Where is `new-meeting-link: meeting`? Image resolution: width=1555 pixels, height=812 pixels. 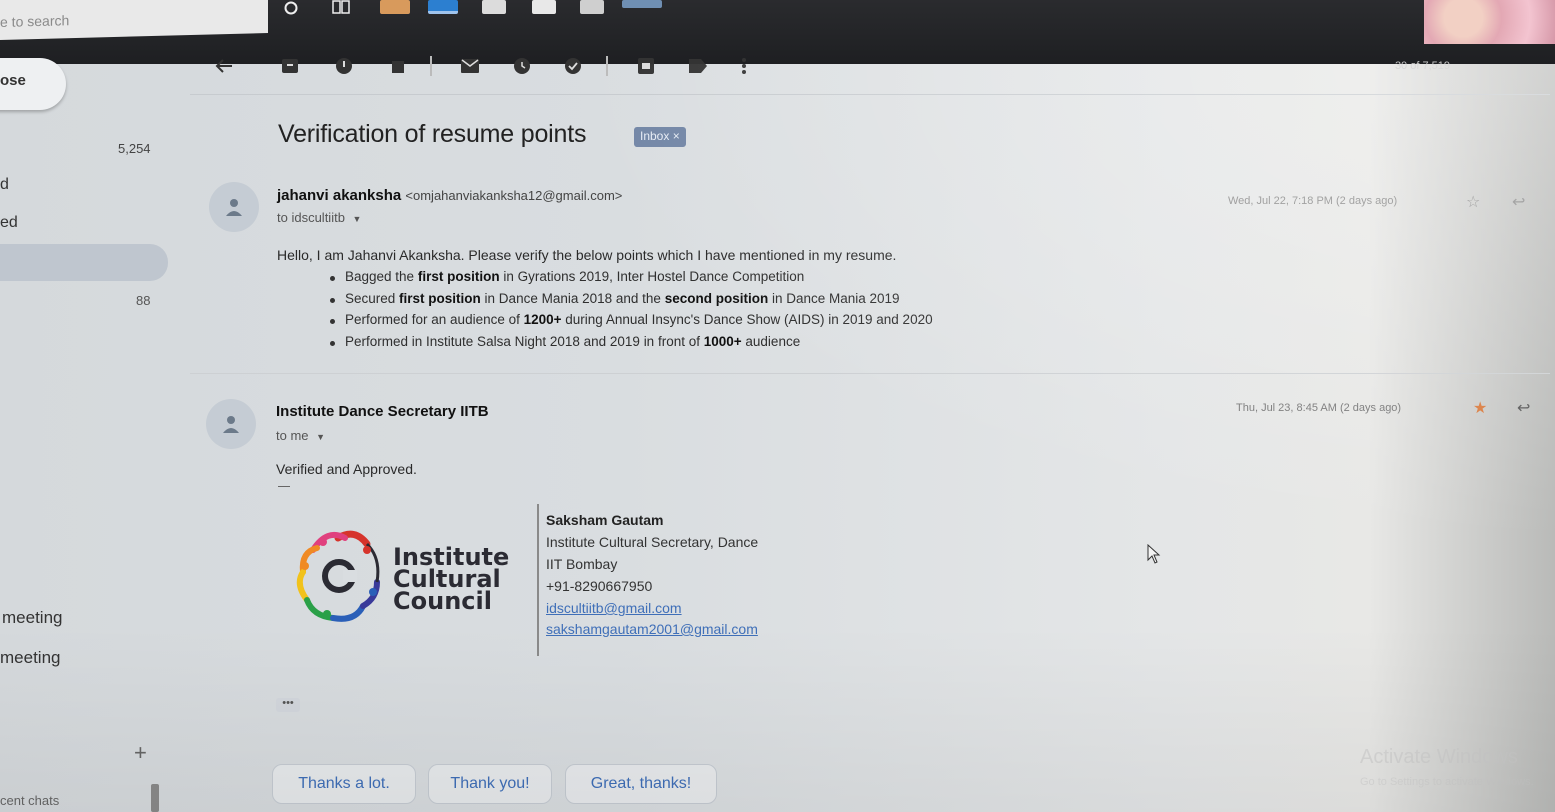 new-meeting-link: meeting is located at coordinates (32, 618).